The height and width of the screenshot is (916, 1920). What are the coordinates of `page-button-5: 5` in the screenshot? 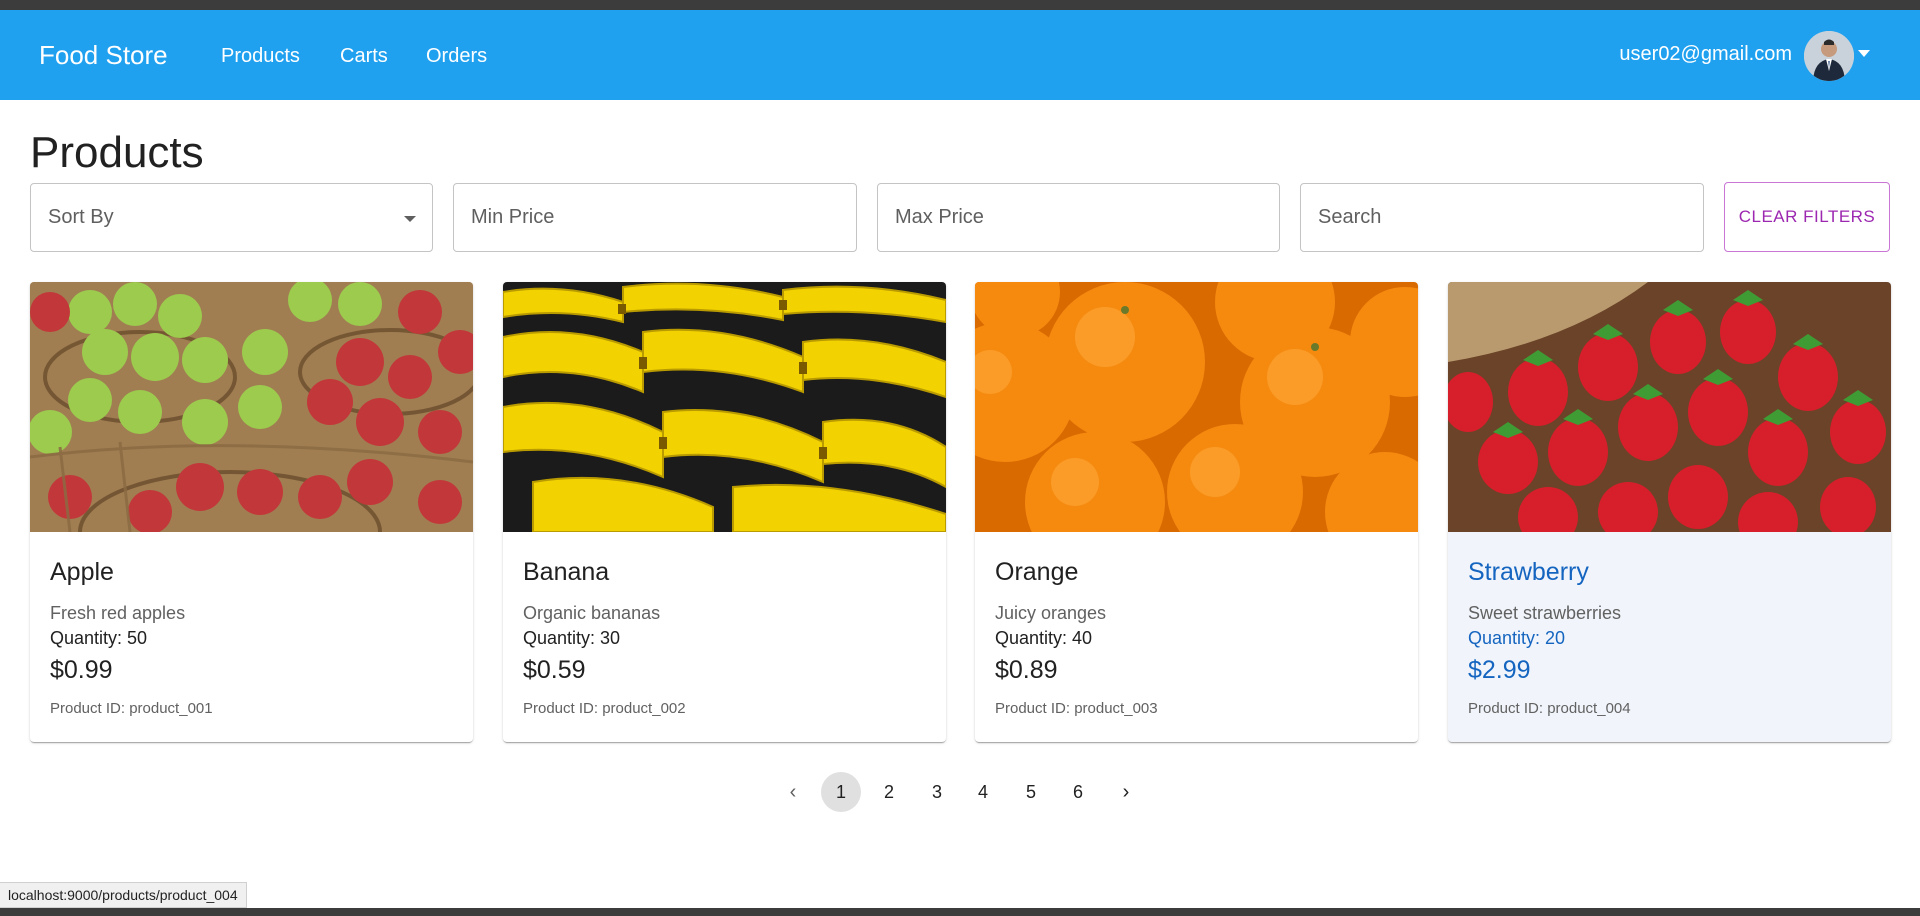 It's located at (1031, 792).